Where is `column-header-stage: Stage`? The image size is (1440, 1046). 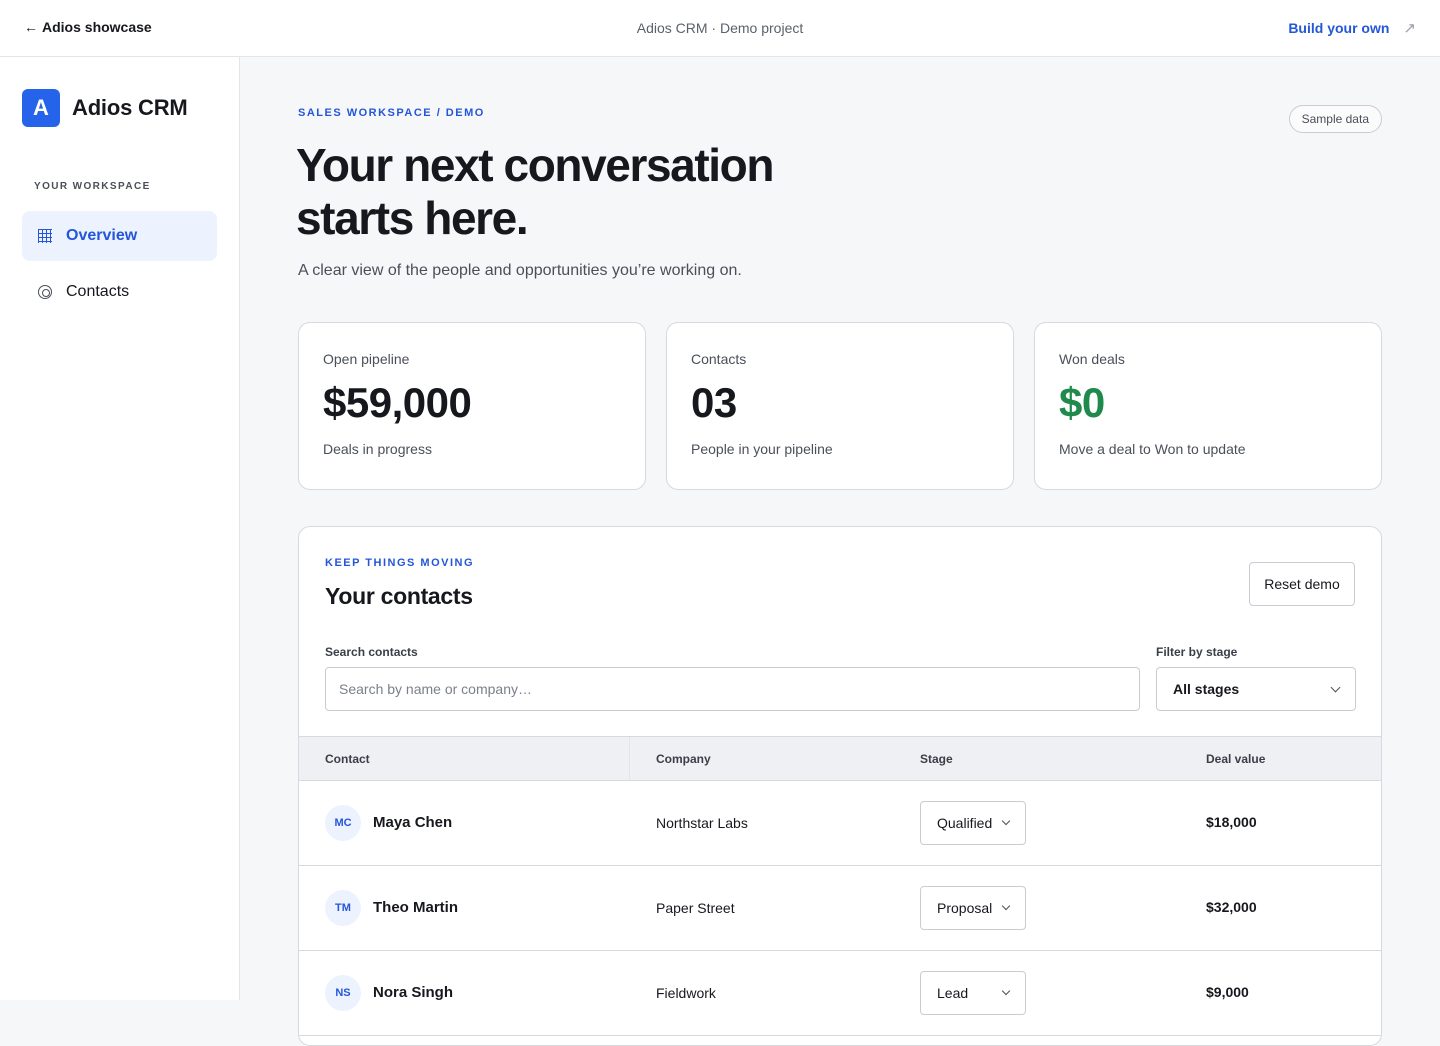 column-header-stage: Stage is located at coordinates (936, 759).